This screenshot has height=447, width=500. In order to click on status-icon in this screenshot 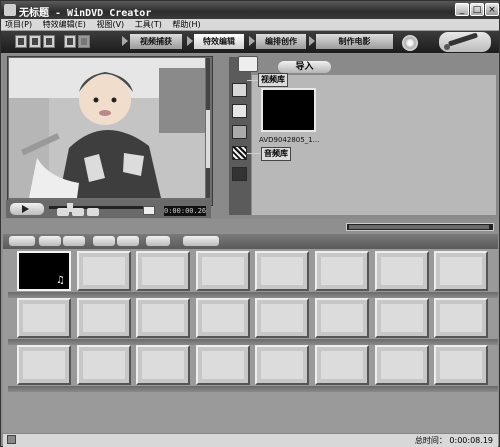, I will do `click(11, 439)`.